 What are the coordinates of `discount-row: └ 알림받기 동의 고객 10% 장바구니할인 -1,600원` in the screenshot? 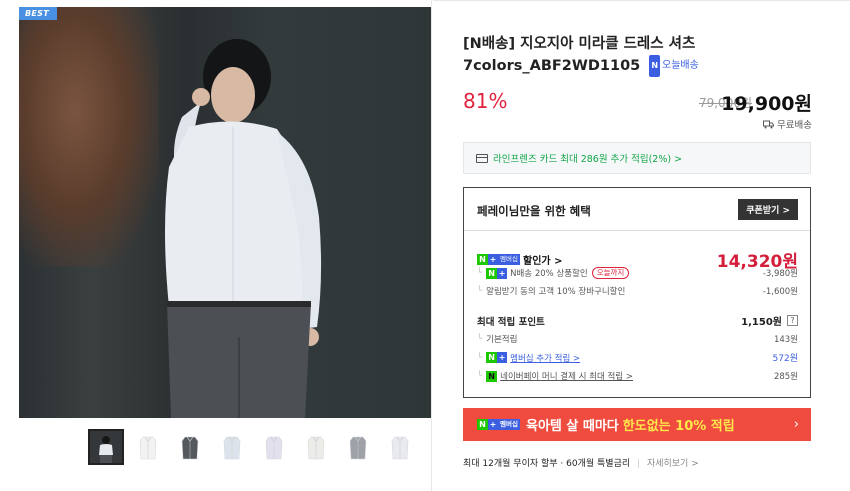 It's located at (637, 291).